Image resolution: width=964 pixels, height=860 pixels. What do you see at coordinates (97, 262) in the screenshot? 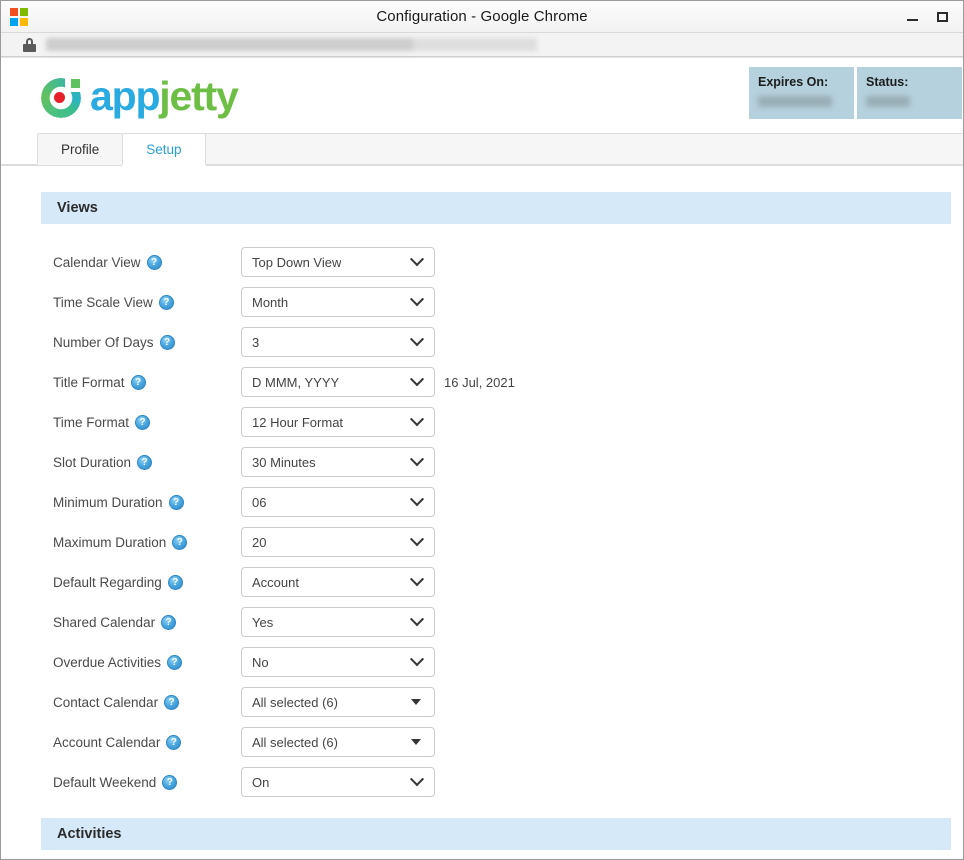
I see `label-text: Calendar View` at bounding box center [97, 262].